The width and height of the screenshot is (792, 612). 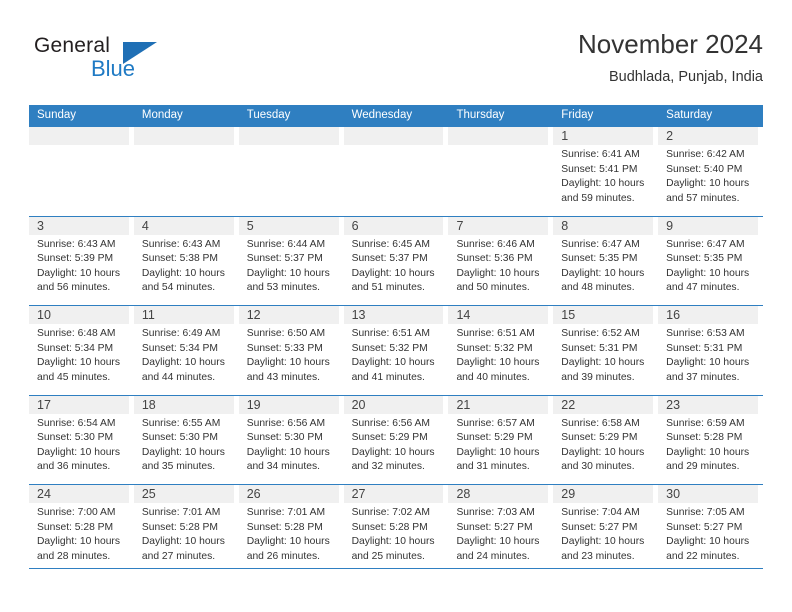 I want to click on daylight-text-line2: and 40 minutes., so click(x=493, y=377).